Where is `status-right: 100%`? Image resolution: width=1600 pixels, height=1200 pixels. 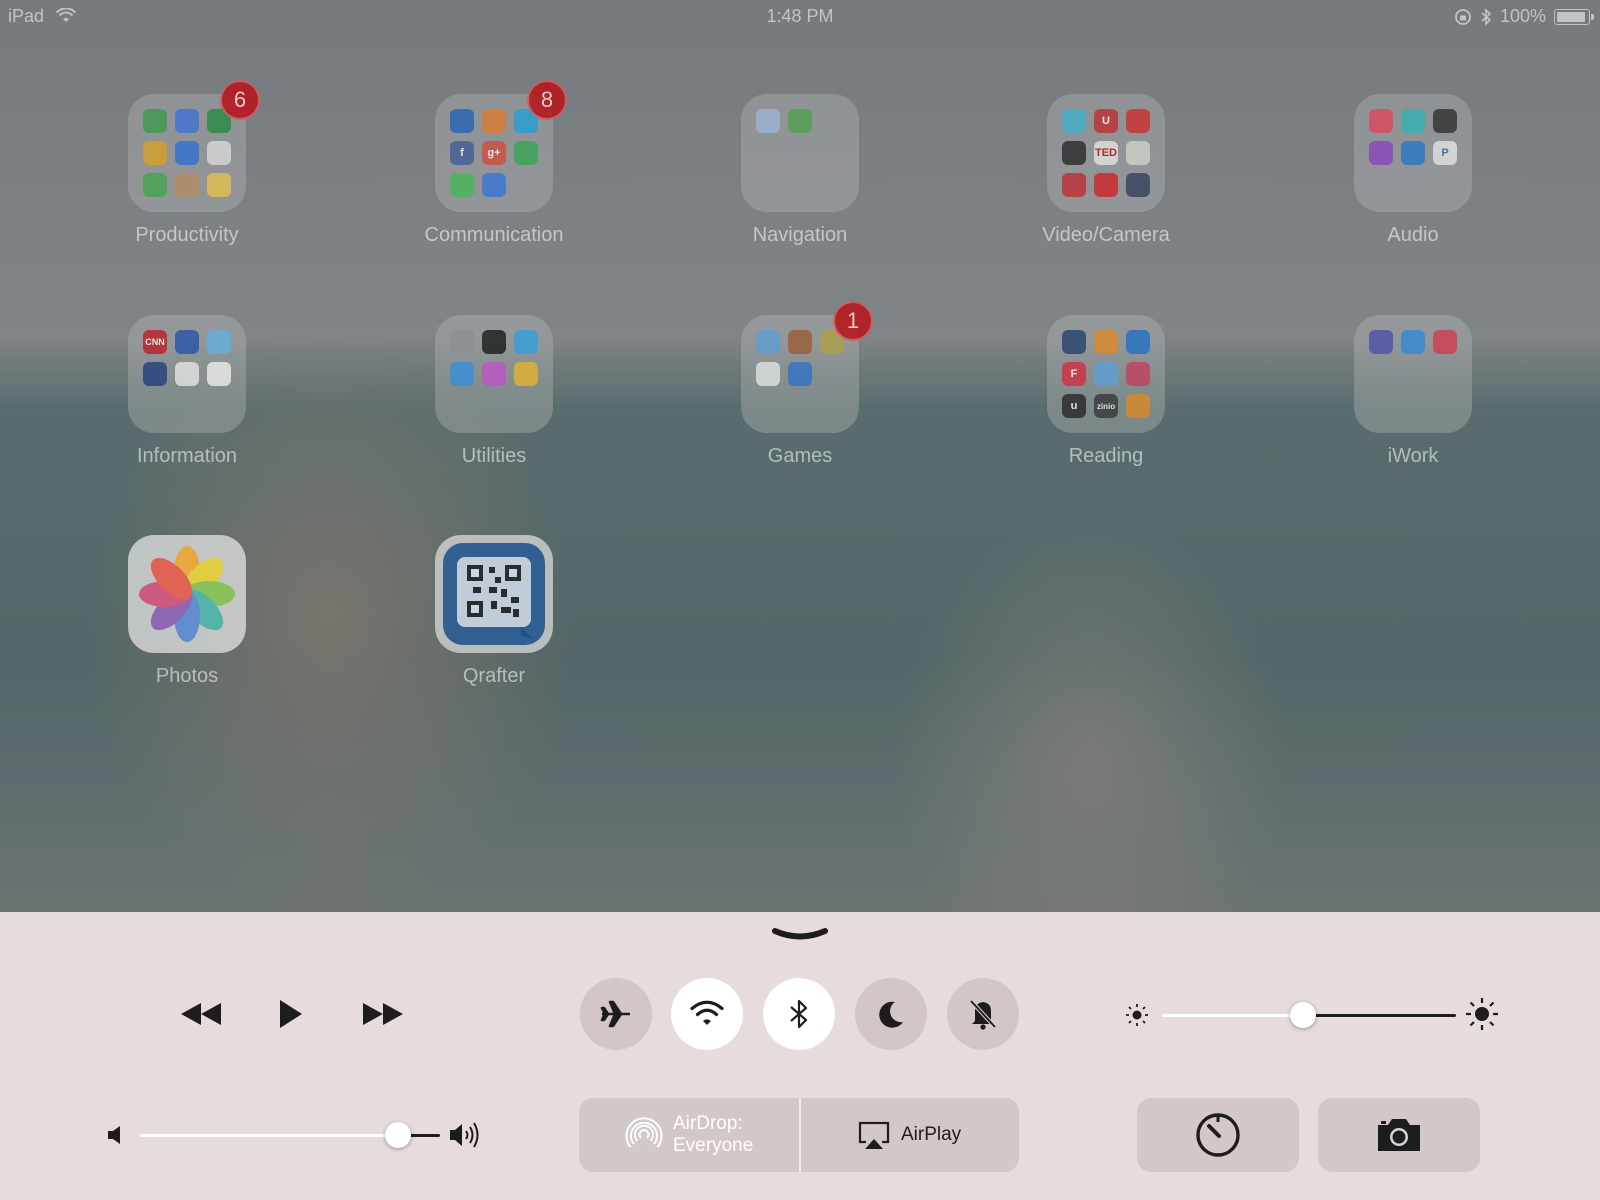
status-right: 100% is located at coordinates (1524, 16).